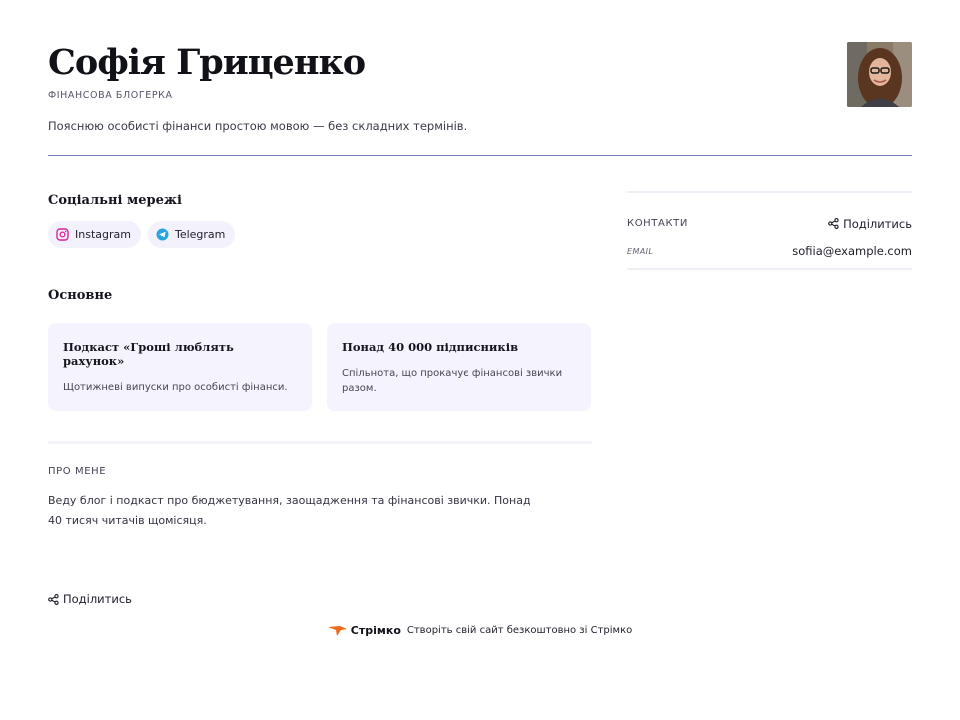 The height and width of the screenshot is (720, 960). I want to click on profile-role: ФІНАНСОВА БЛОГЕРКА, so click(110, 95).